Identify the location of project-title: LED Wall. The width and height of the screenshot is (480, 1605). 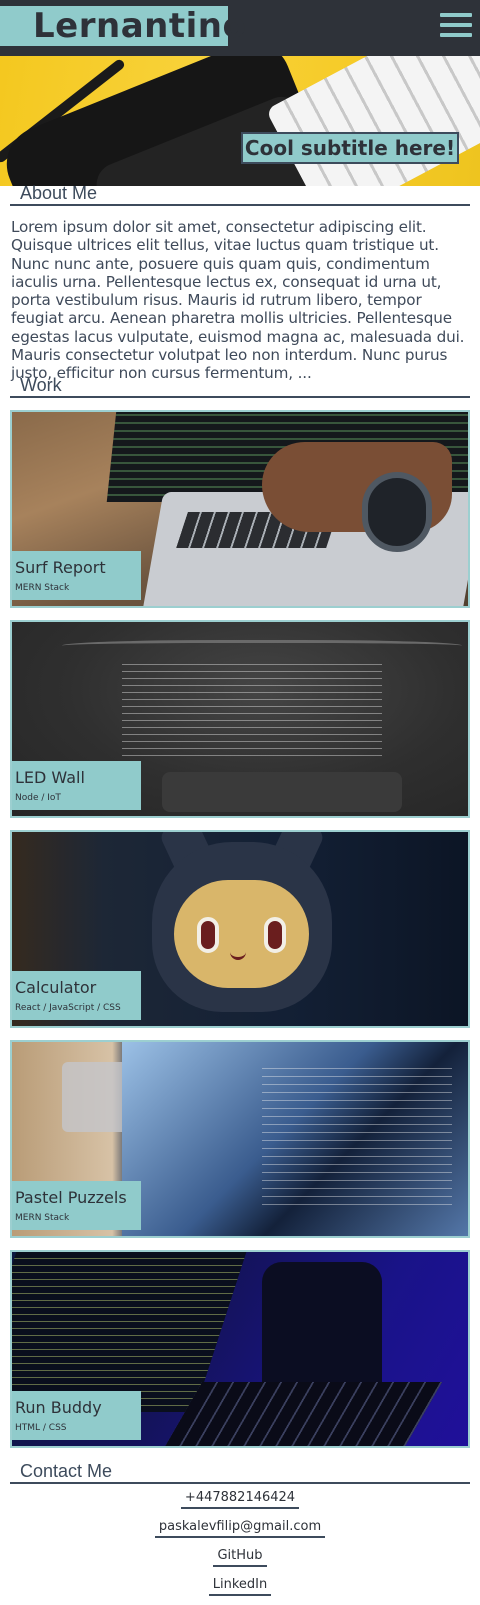
(50, 777).